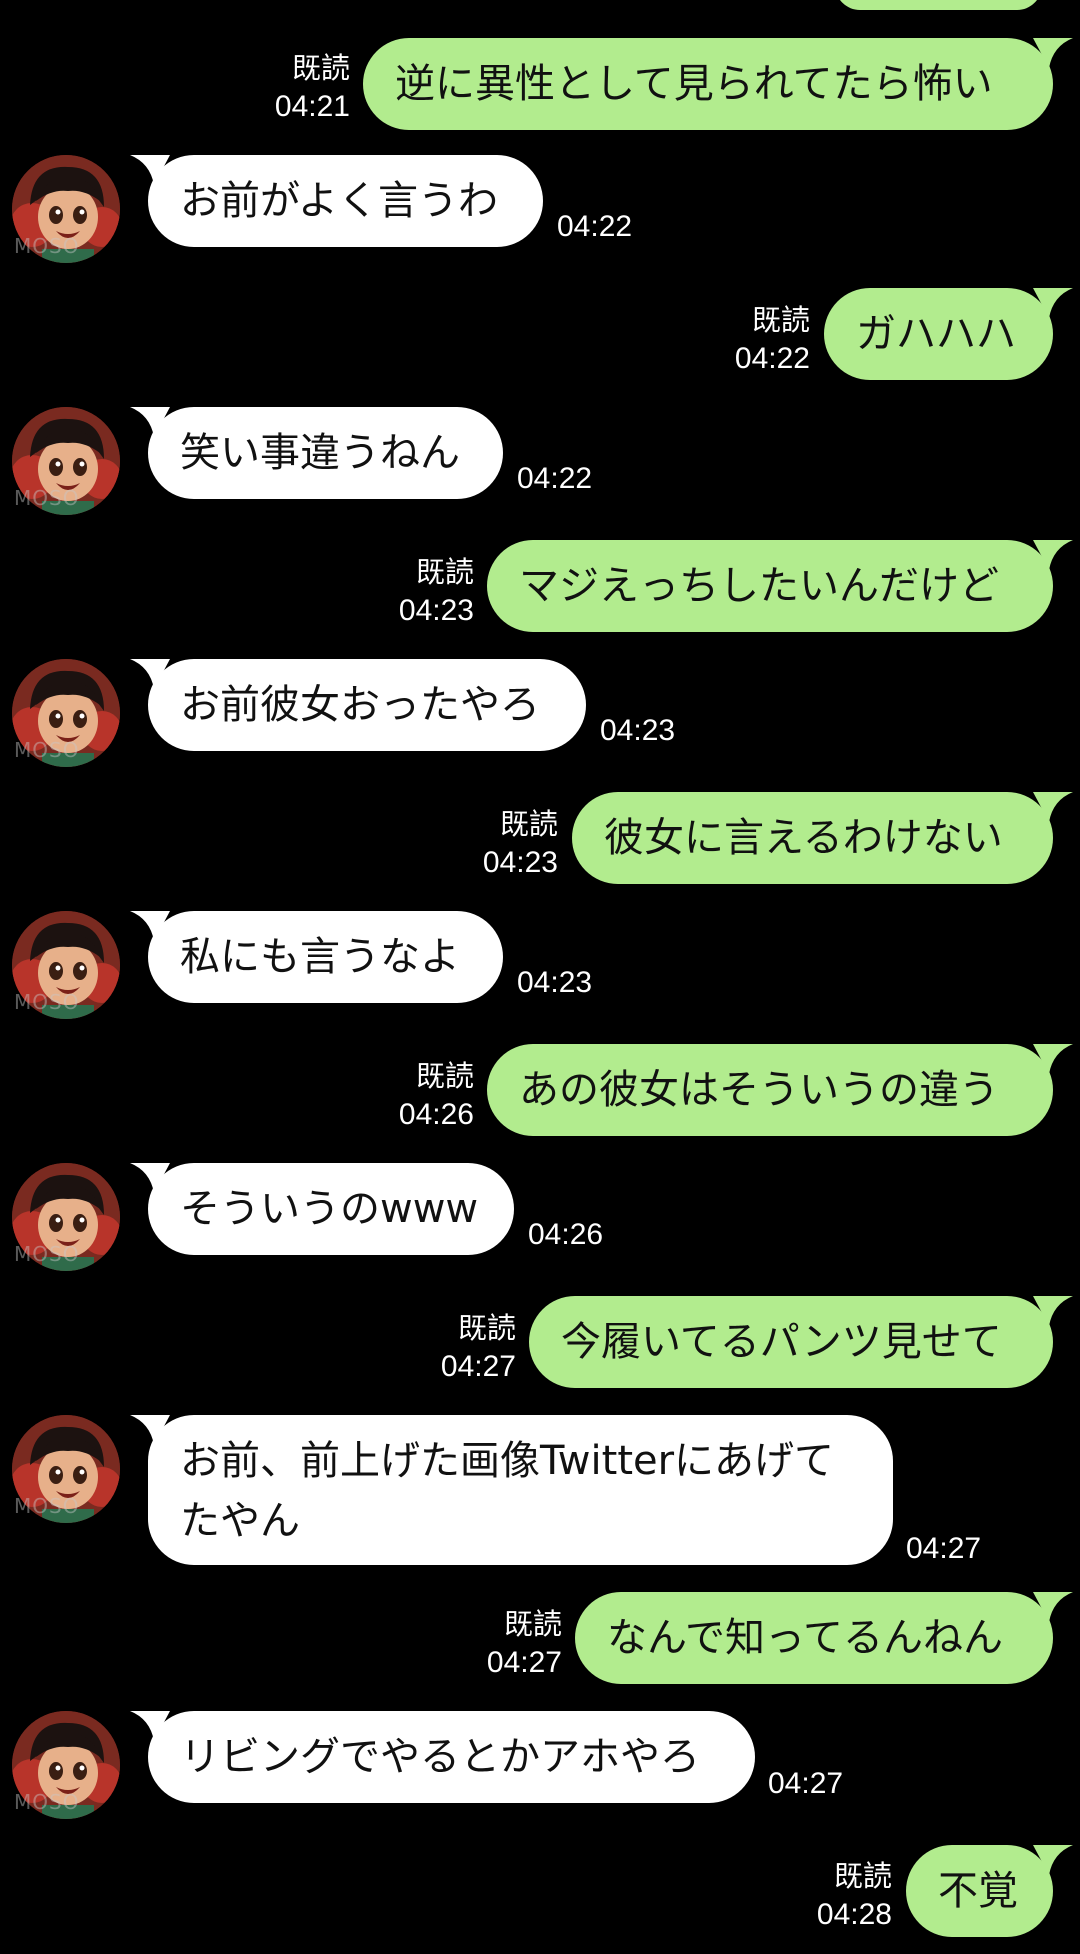  What do you see at coordinates (740, 340) in the screenshot?
I see `message-meta: 既読 04:22` at bounding box center [740, 340].